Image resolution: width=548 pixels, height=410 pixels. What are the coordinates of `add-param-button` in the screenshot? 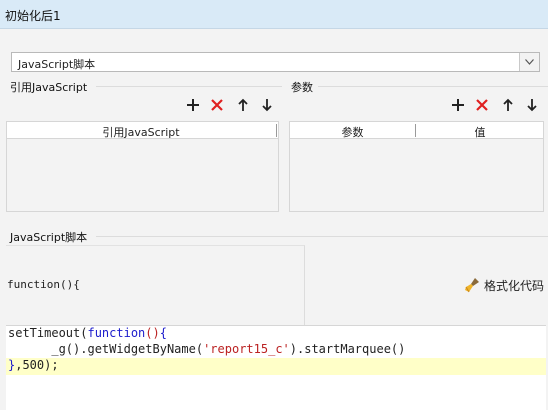 It's located at (458, 105).